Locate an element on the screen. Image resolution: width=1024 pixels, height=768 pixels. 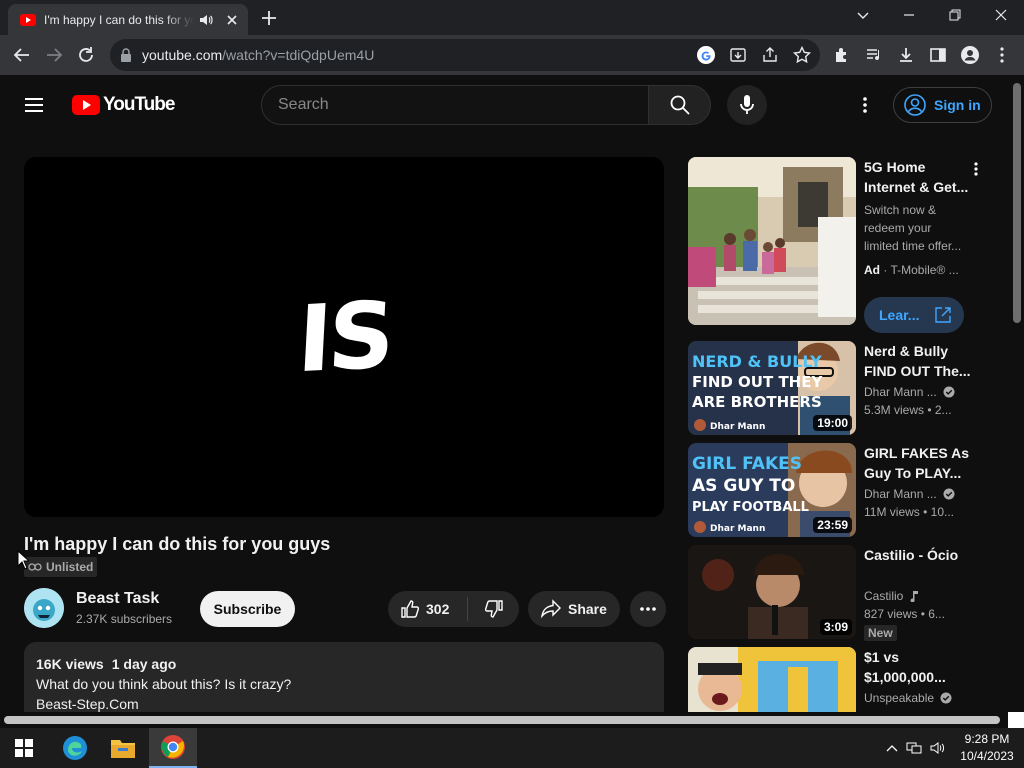
side-panel-icon is located at coordinates (938, 55).